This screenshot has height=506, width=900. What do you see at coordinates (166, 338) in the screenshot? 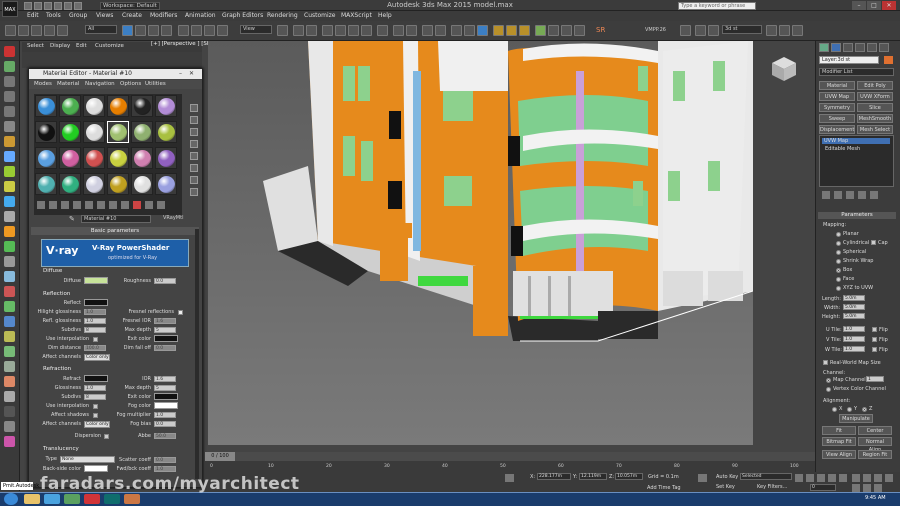
I see `refl-exit-color-swatch` at bounding box center [166, 338].